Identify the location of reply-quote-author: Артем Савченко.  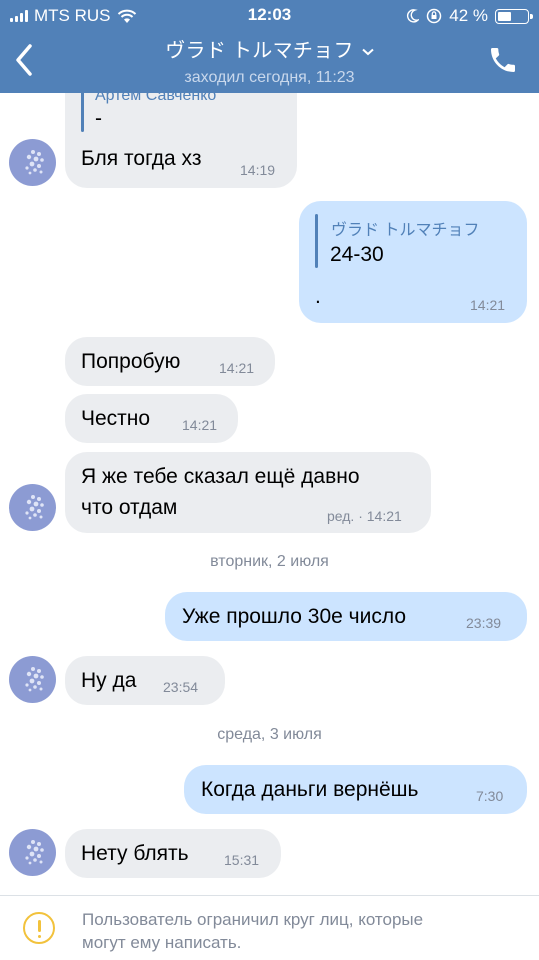
(156, 98).